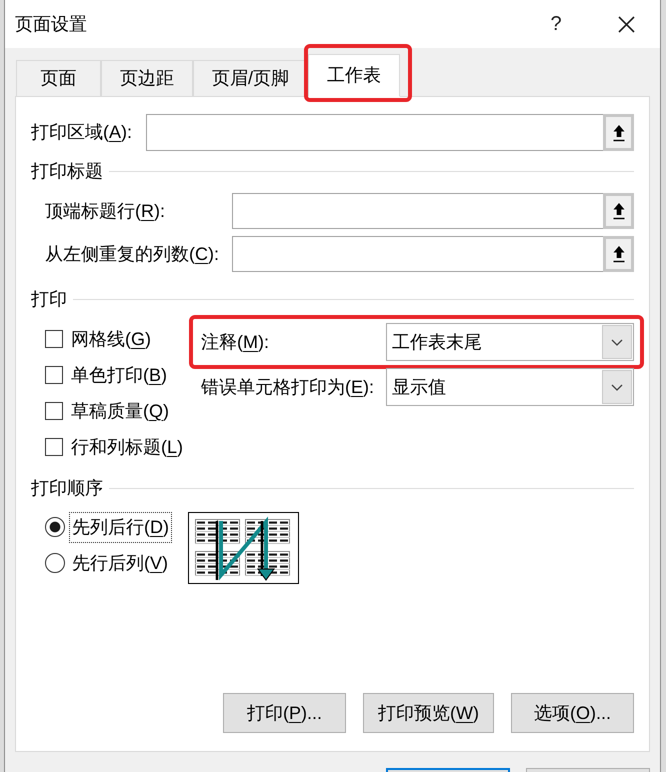 This screenshot has width=666, height=772. Describe the element at coordinates (288, 387) in the screenshot. I see `field-label: 错误单元格打印为(E):` at that location.